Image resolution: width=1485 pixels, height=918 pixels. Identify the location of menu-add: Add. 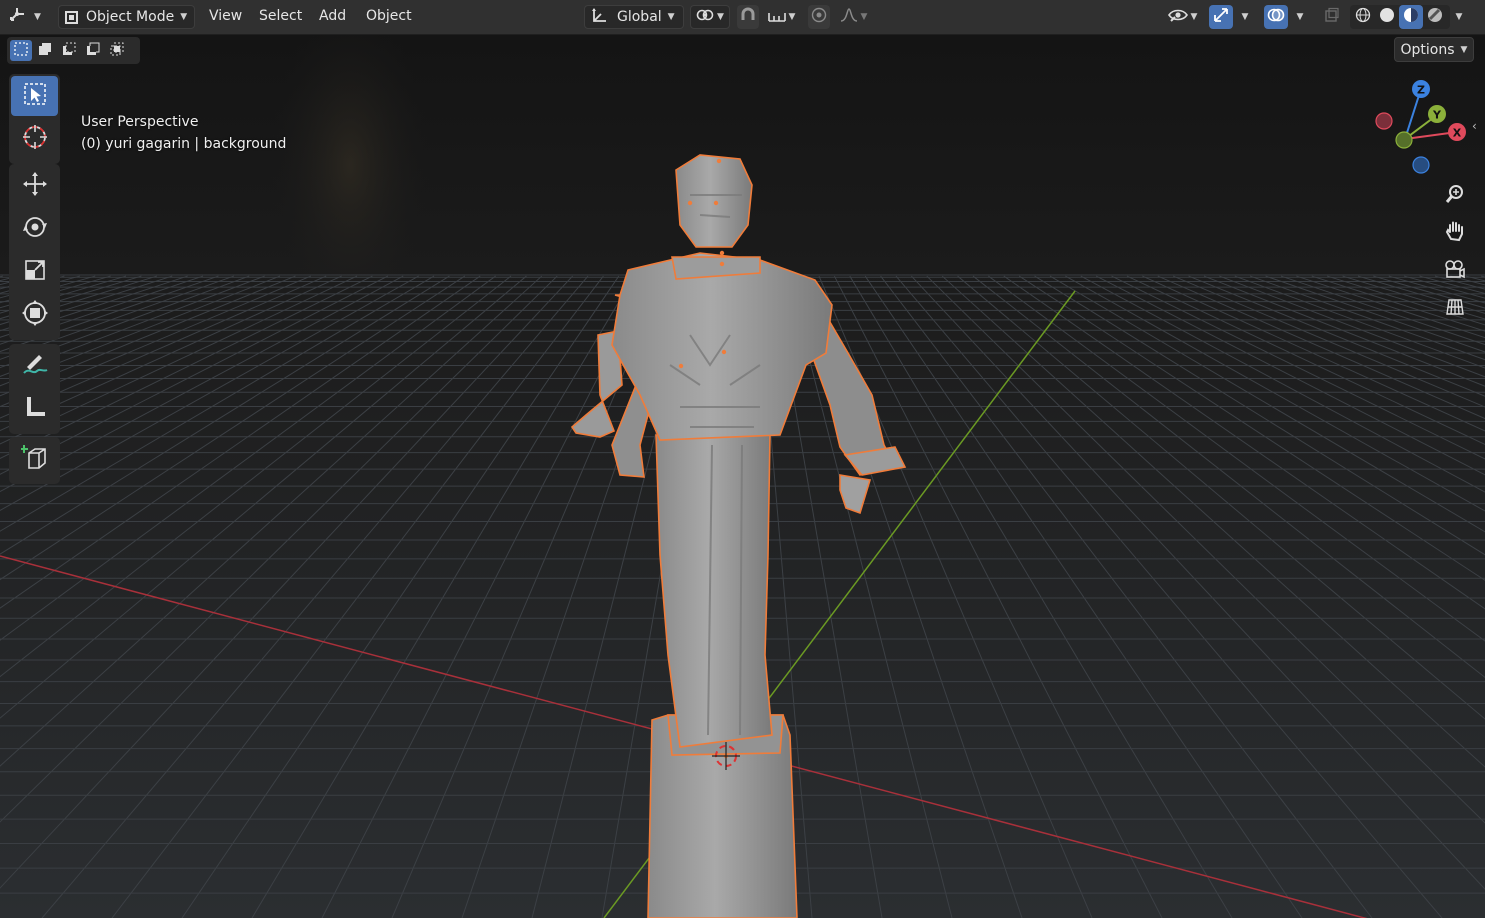
(332, 16).